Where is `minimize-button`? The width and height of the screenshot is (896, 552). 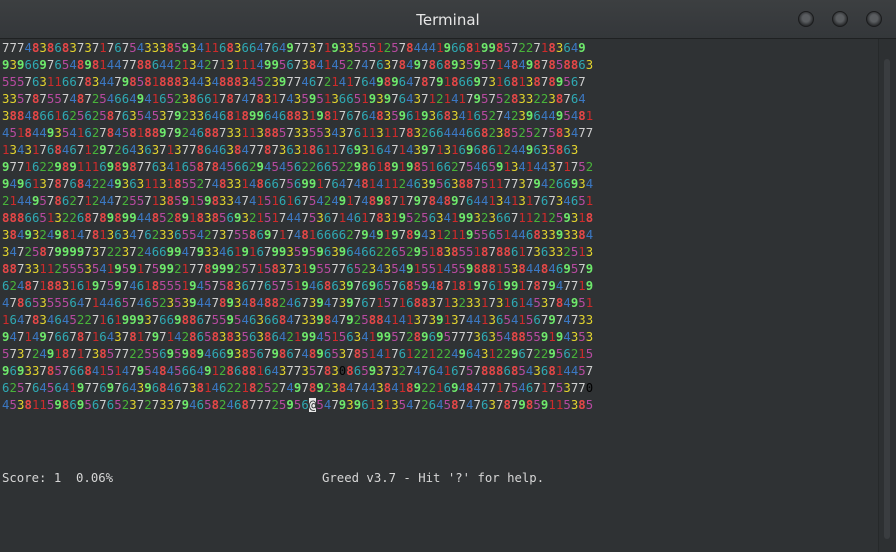
minimize-button is located at coordinates (806, 19).